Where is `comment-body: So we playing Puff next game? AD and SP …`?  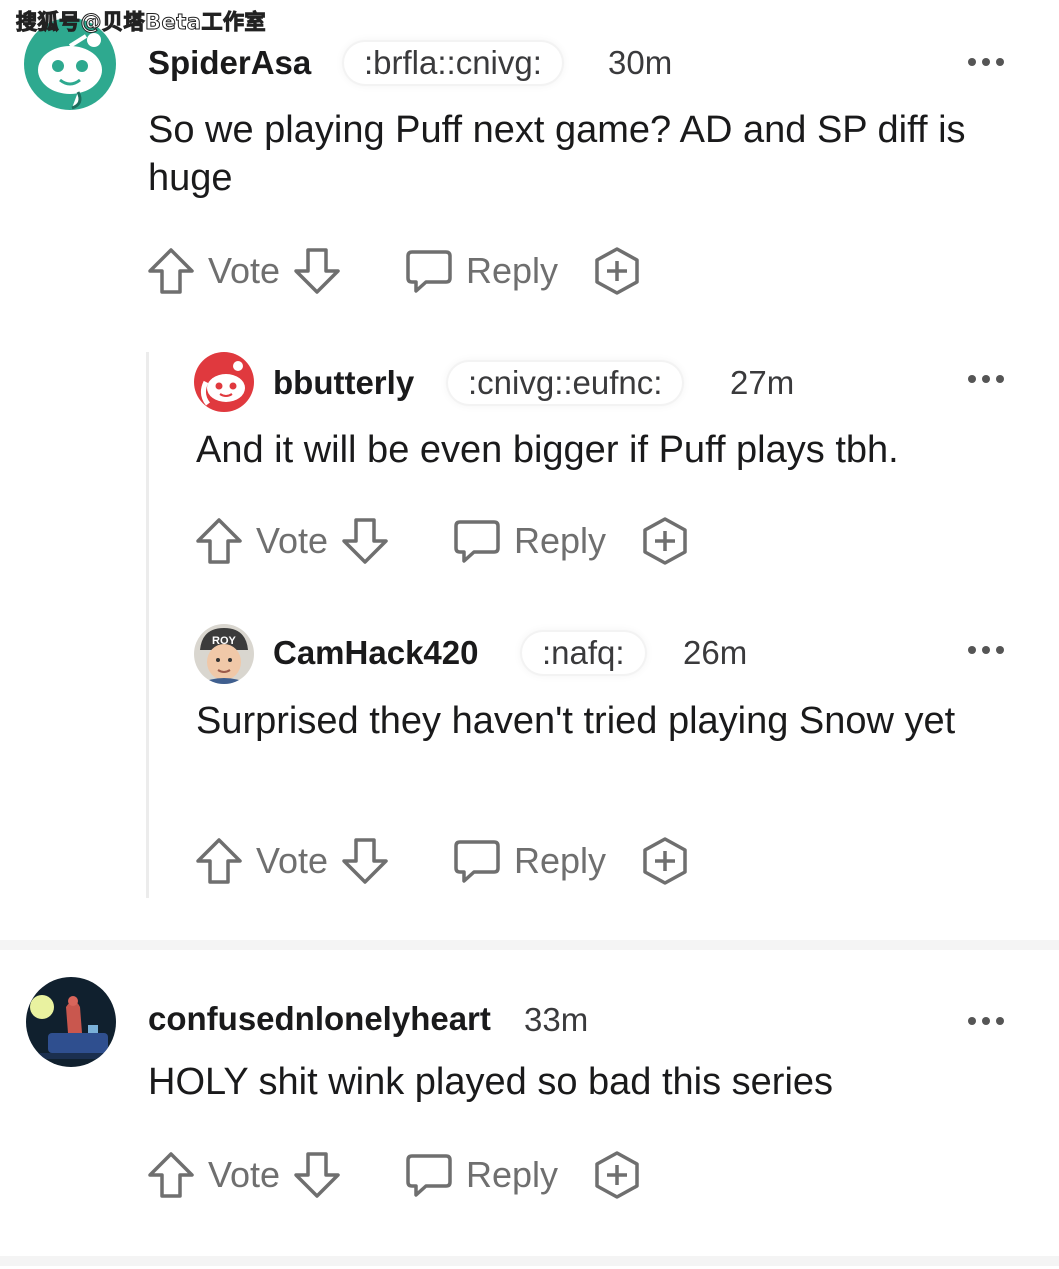 comment-body: So we playing Puff next game? AD and SP … is located at coordinates (557, 154).